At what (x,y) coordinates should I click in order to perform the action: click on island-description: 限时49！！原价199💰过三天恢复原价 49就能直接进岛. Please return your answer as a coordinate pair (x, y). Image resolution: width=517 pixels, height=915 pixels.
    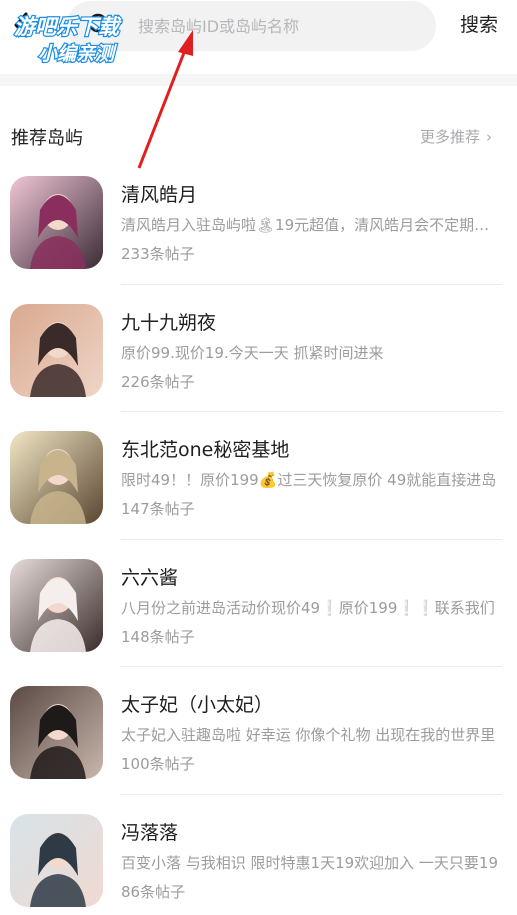
    Looking at the image, I should click on (309, 480).